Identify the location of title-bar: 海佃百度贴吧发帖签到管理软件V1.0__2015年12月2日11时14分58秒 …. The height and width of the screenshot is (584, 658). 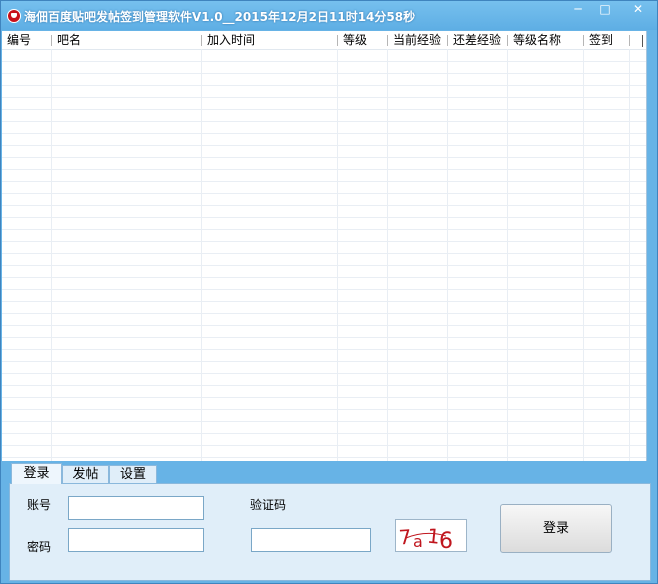
(329, 15).